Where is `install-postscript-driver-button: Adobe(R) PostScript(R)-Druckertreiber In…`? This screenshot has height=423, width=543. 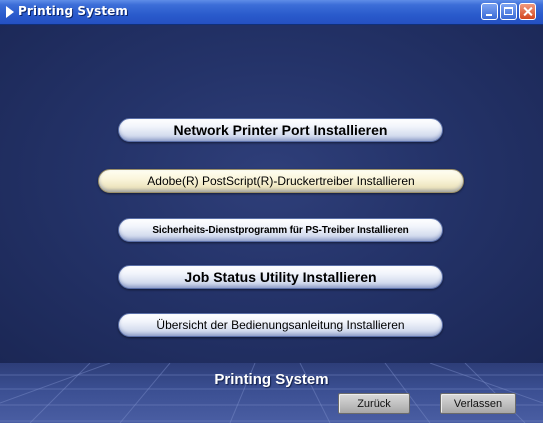
install-postscript-driver-button: Adobe(R) PostScript(R)-Druckertreiber In… is located at coordinates (281, 181).